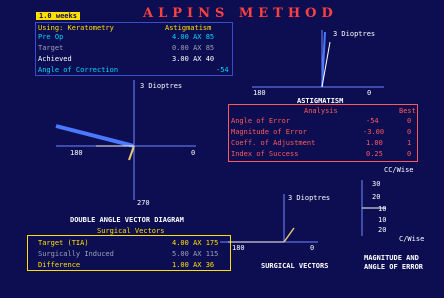 Image resolution: width=444 pixels, height=298 pixels. What do you see at coordinates (127, 220) in the screenshot?
I see `double-angle-caption: DOUBLE ANGLE VECTOR DIAGRAM` at bounding box center [127, 220].